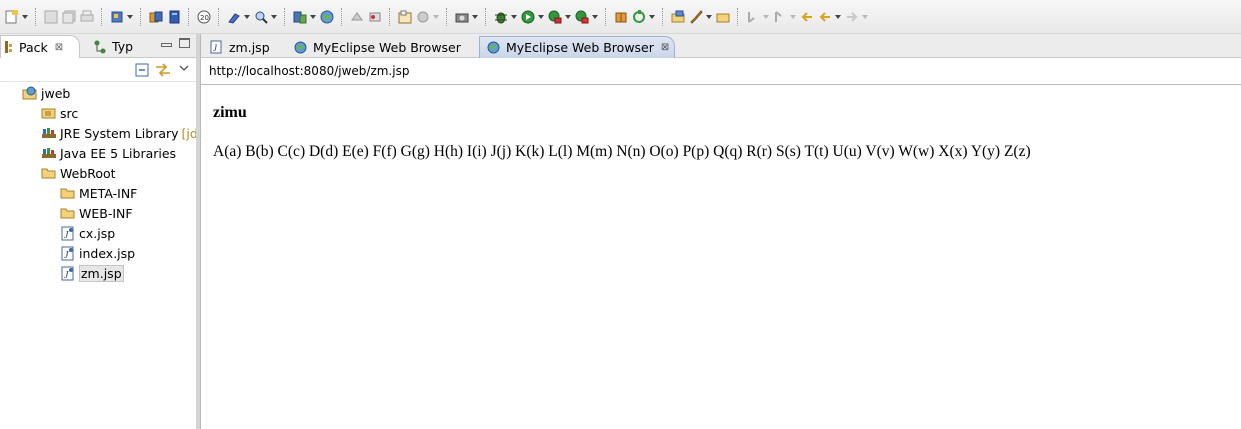 The image size is (1241, 429). I want to click on open-type-button: 20, so click(204, 17).